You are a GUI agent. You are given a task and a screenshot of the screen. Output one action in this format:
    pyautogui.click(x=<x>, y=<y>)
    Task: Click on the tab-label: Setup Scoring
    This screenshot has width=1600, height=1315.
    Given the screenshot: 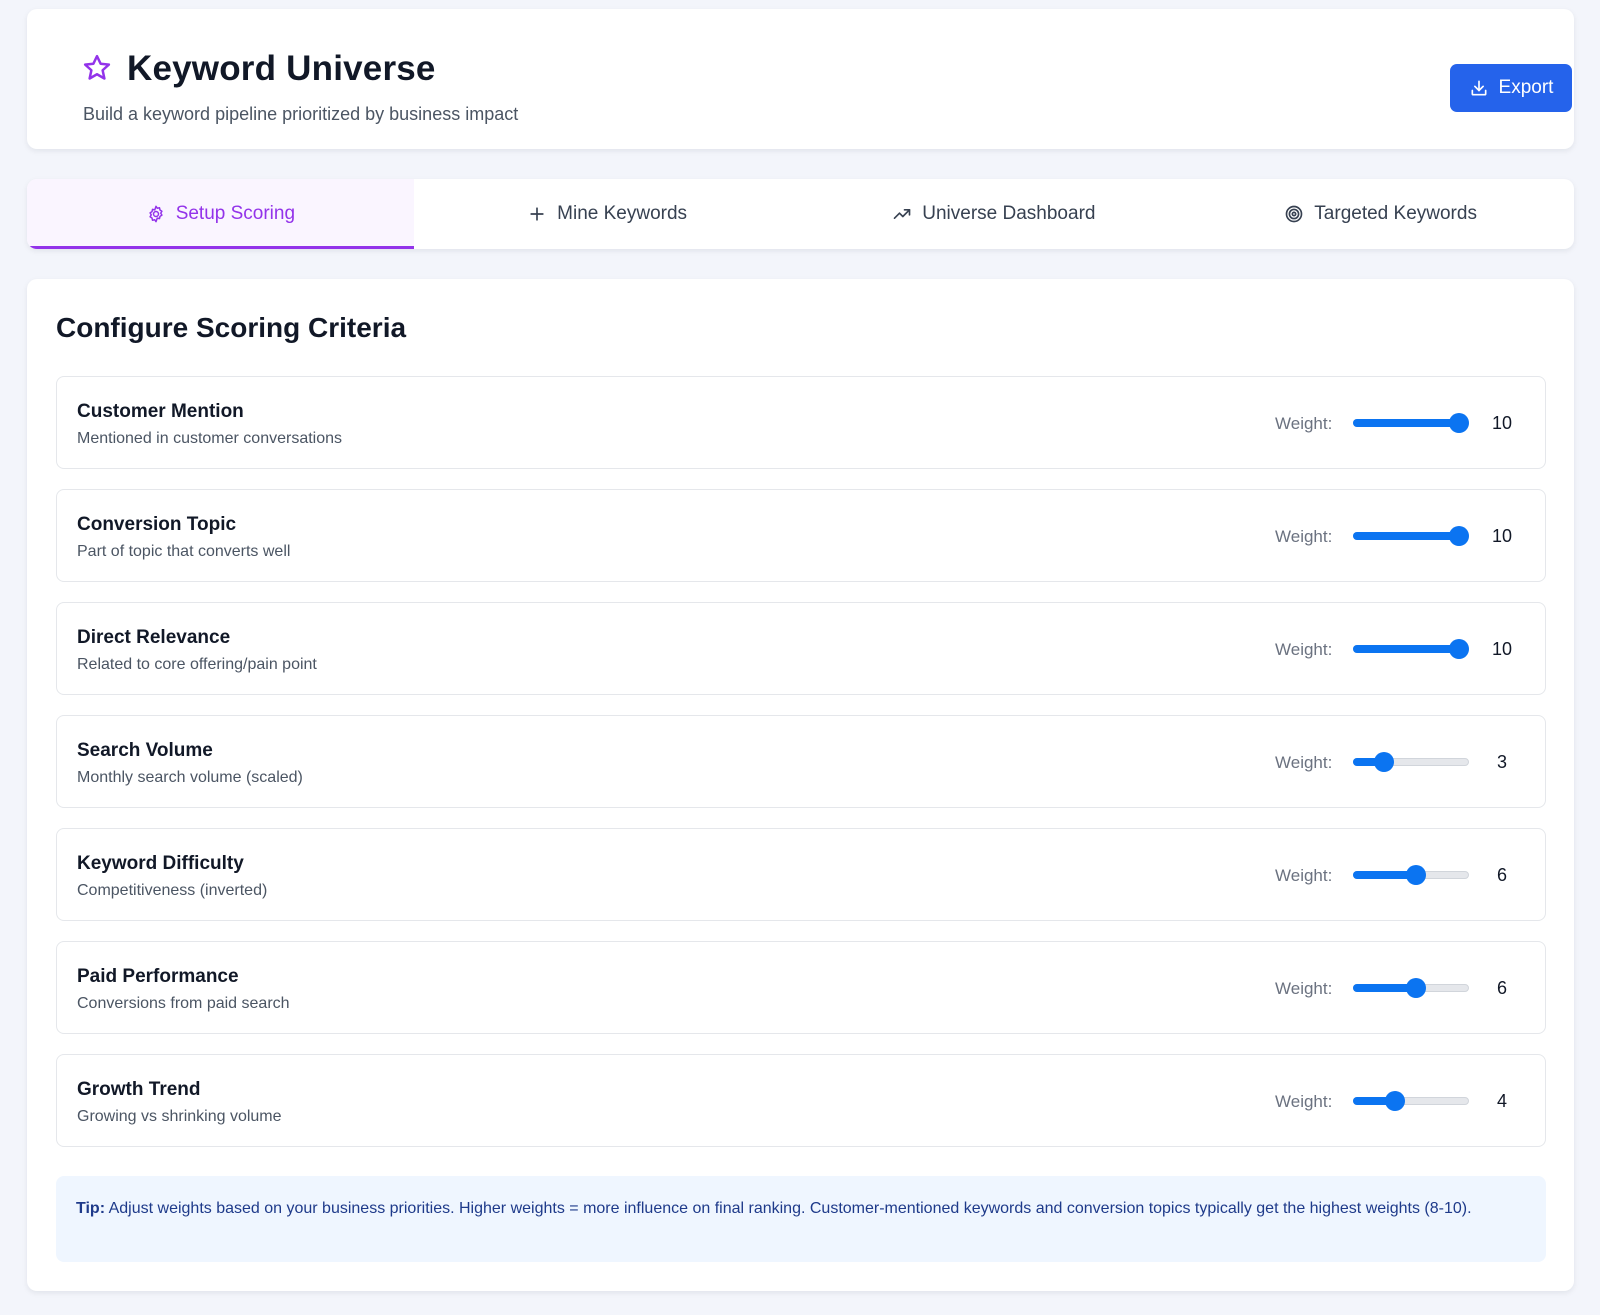 What is the action you would take?
    pyautogui.click(x=235, y=213)
    